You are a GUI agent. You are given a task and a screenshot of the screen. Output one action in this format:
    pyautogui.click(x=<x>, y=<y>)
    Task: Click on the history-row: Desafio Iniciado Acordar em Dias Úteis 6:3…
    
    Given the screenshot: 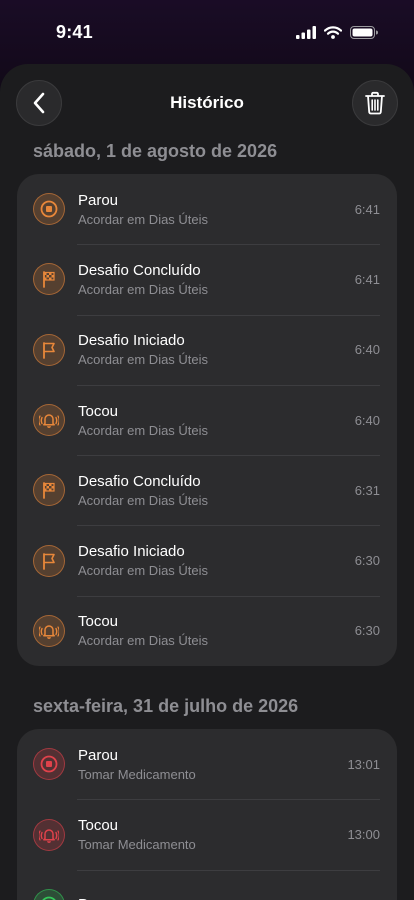 What is the action you would take?
    pyautogui.click(x=206, y=560)
    